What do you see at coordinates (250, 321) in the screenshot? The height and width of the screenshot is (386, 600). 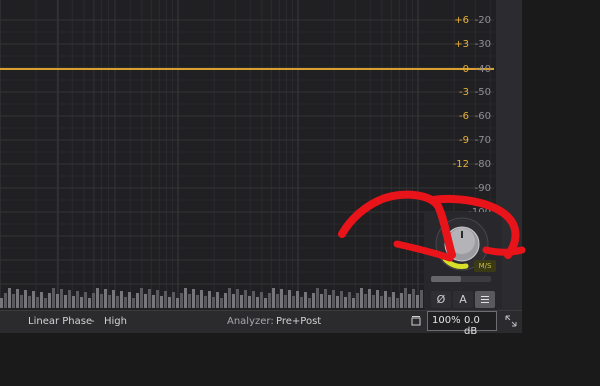 I see `analyzer-label: Analyzer:` at bounding box center [250, 321].